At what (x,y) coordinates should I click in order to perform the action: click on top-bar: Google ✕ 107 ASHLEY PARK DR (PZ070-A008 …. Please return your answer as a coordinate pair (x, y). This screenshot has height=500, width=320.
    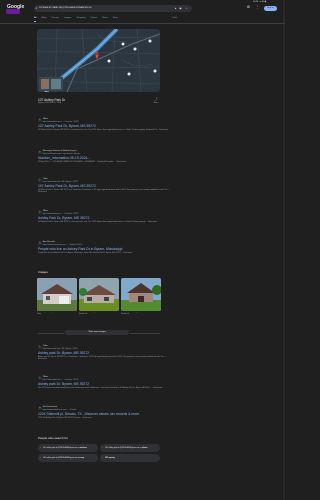
    Looking at the image, I should click on (142, 7).